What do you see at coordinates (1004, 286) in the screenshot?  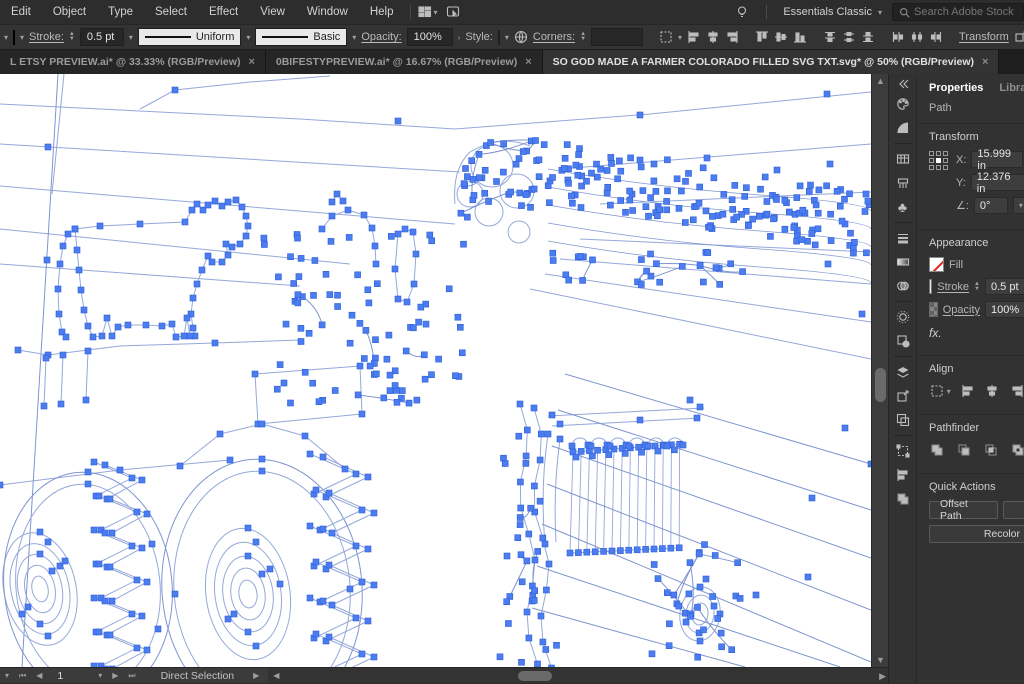 I see `stroke-weight-value: 0.5 pt` at bounding box center [1004, 286].